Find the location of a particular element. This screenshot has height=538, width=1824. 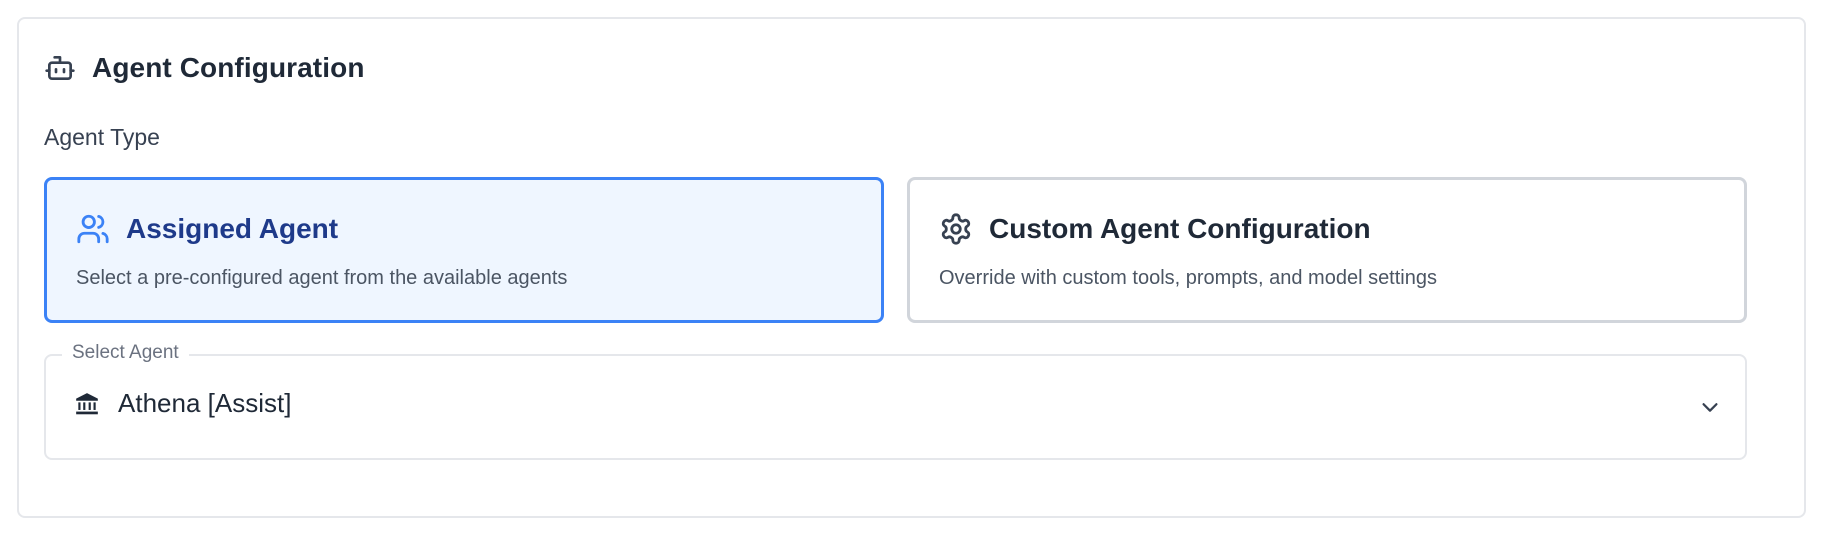

bank-icon is located at coordinates (87, 404).